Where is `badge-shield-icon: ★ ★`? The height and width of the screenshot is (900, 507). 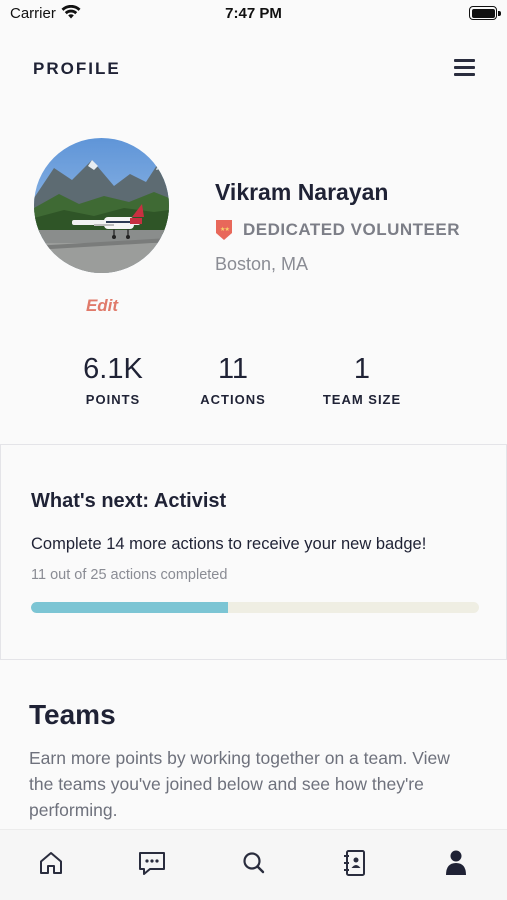 badge-shield-icon: ★ ★ is located at coordinates (224, 230).